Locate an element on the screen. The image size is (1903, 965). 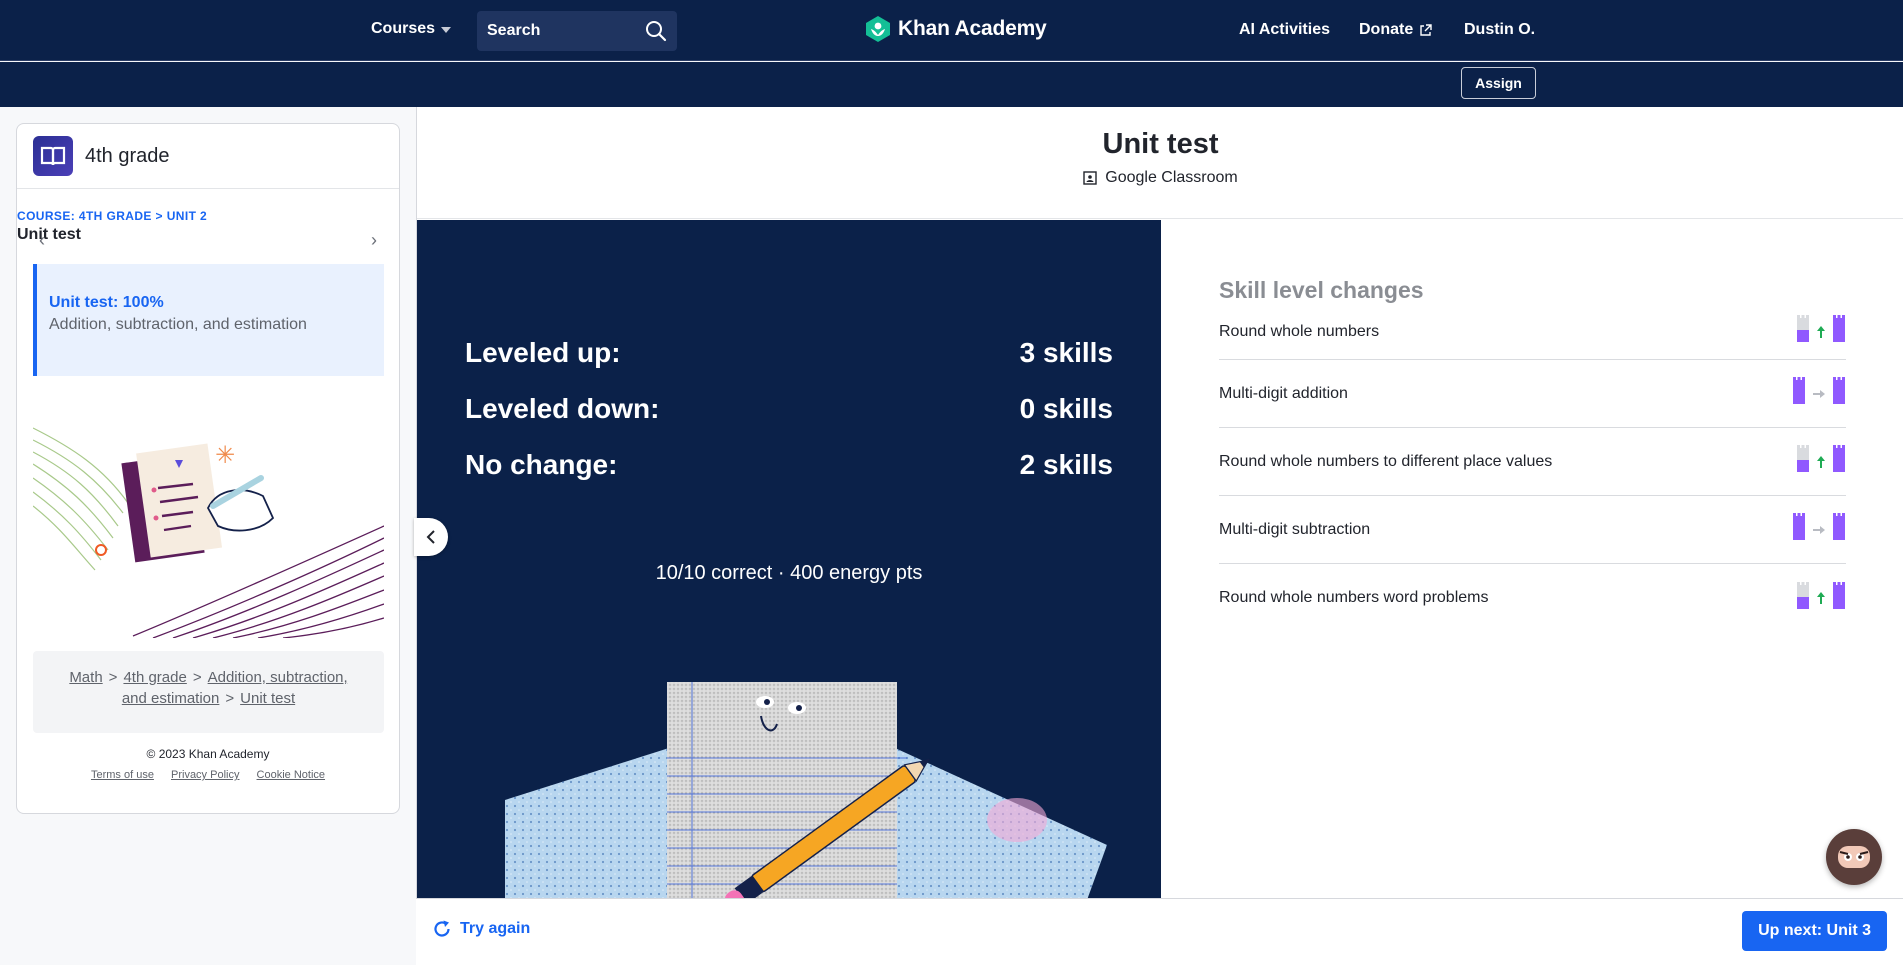
course-title: 4th grade is located at coordinates (127, 155).